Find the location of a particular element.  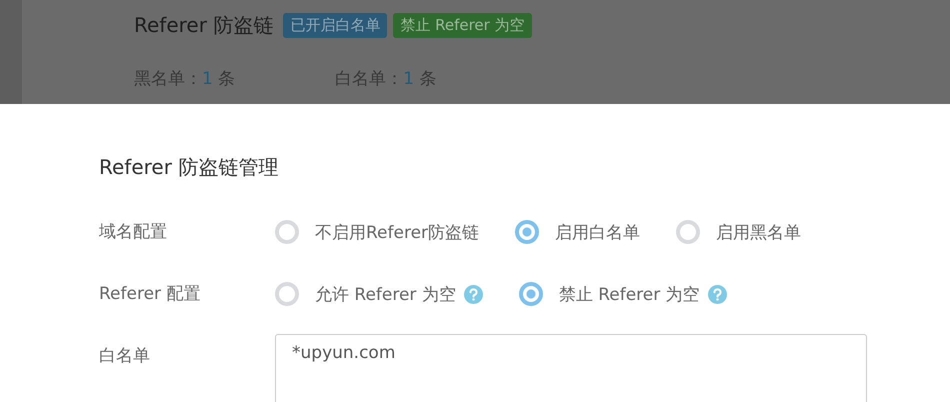

option-label: 禁止 Referer 为空 is located at coordinates (629, 294).